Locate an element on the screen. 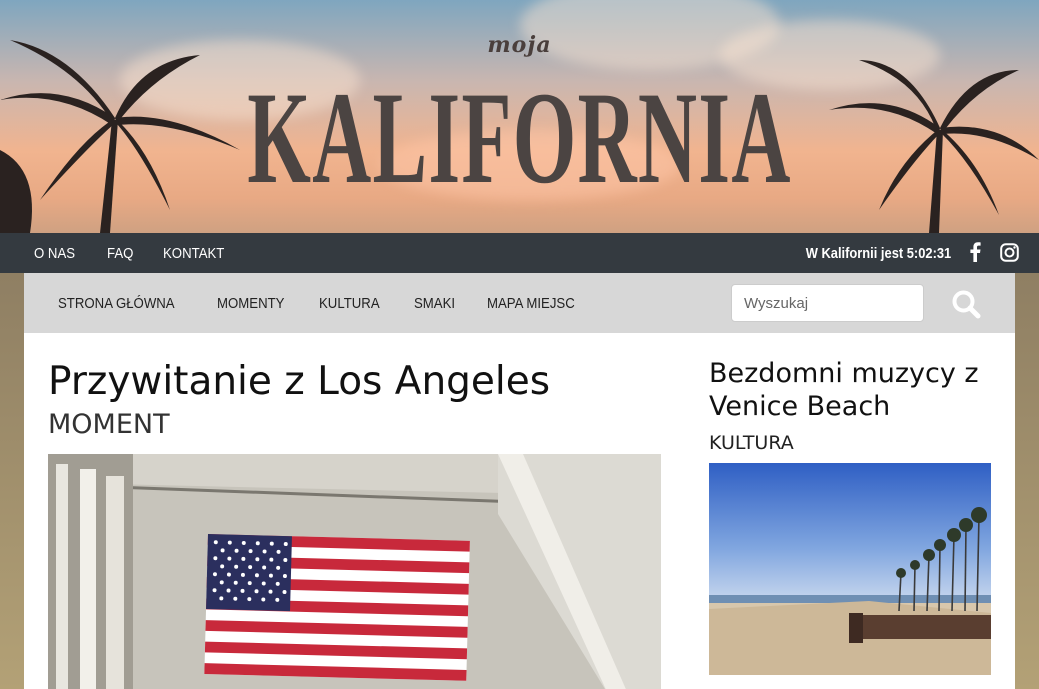  nav-item-smaki: SMAKI is located at coordinates (434, 303).